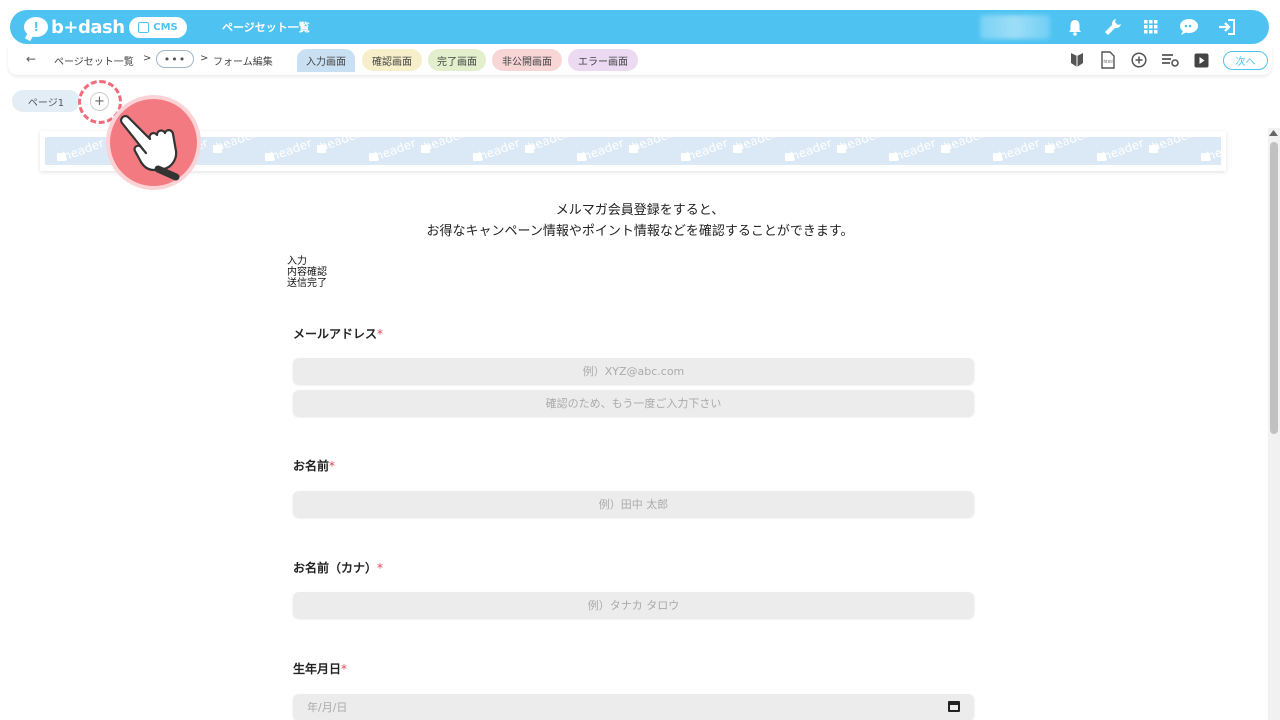 This screenshot has height=720, width=1280. I want to click on tab-label: 非公開画面, so click(527, 62).